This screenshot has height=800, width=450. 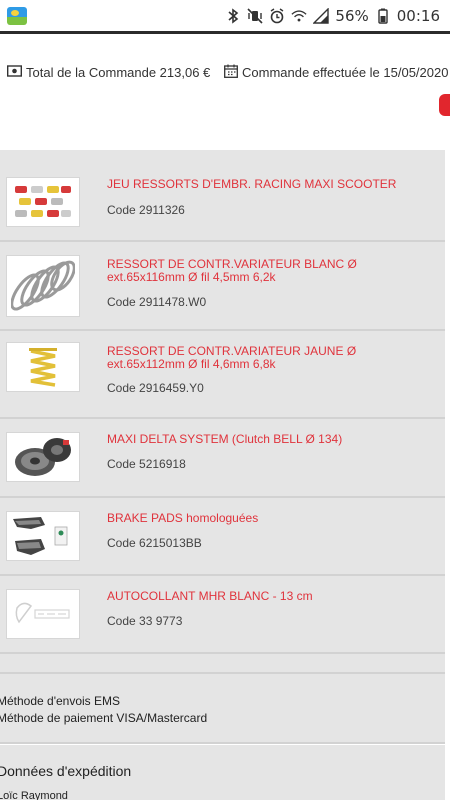 What do you see at coordinates (352, 15) in the screenshot?
I see `battery-percent: 56%` at bounding box center [352, 15].